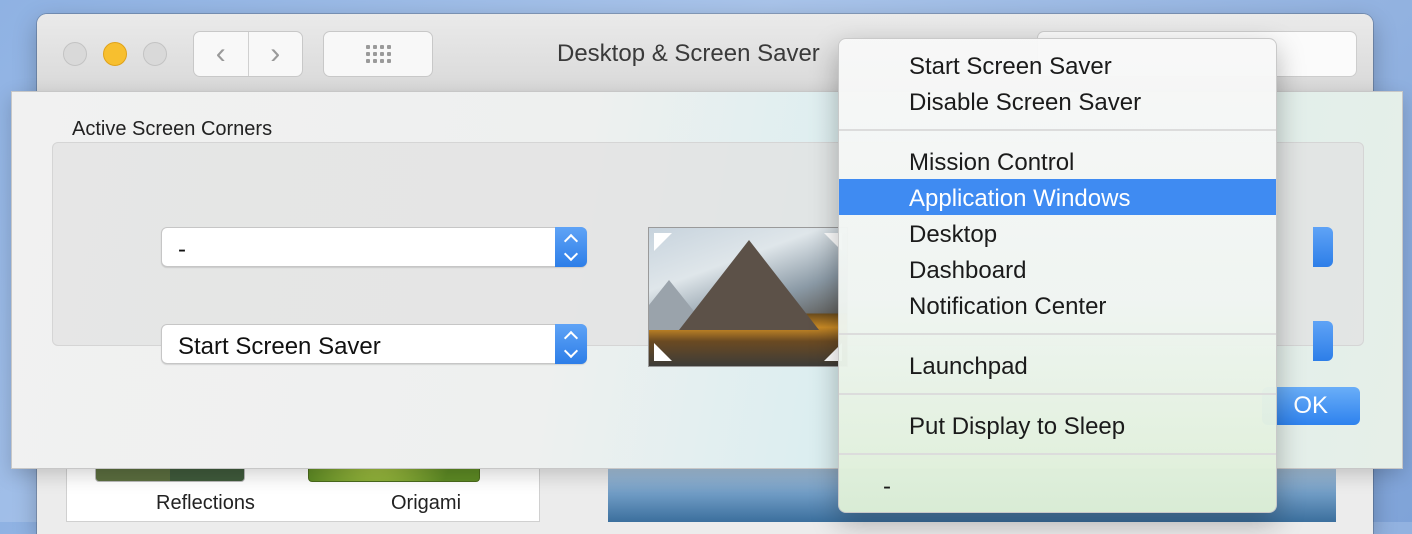  What do you see at coordinates (75, 54) in the screenshot?
I see `close-button` at bounding box center [75, 54].